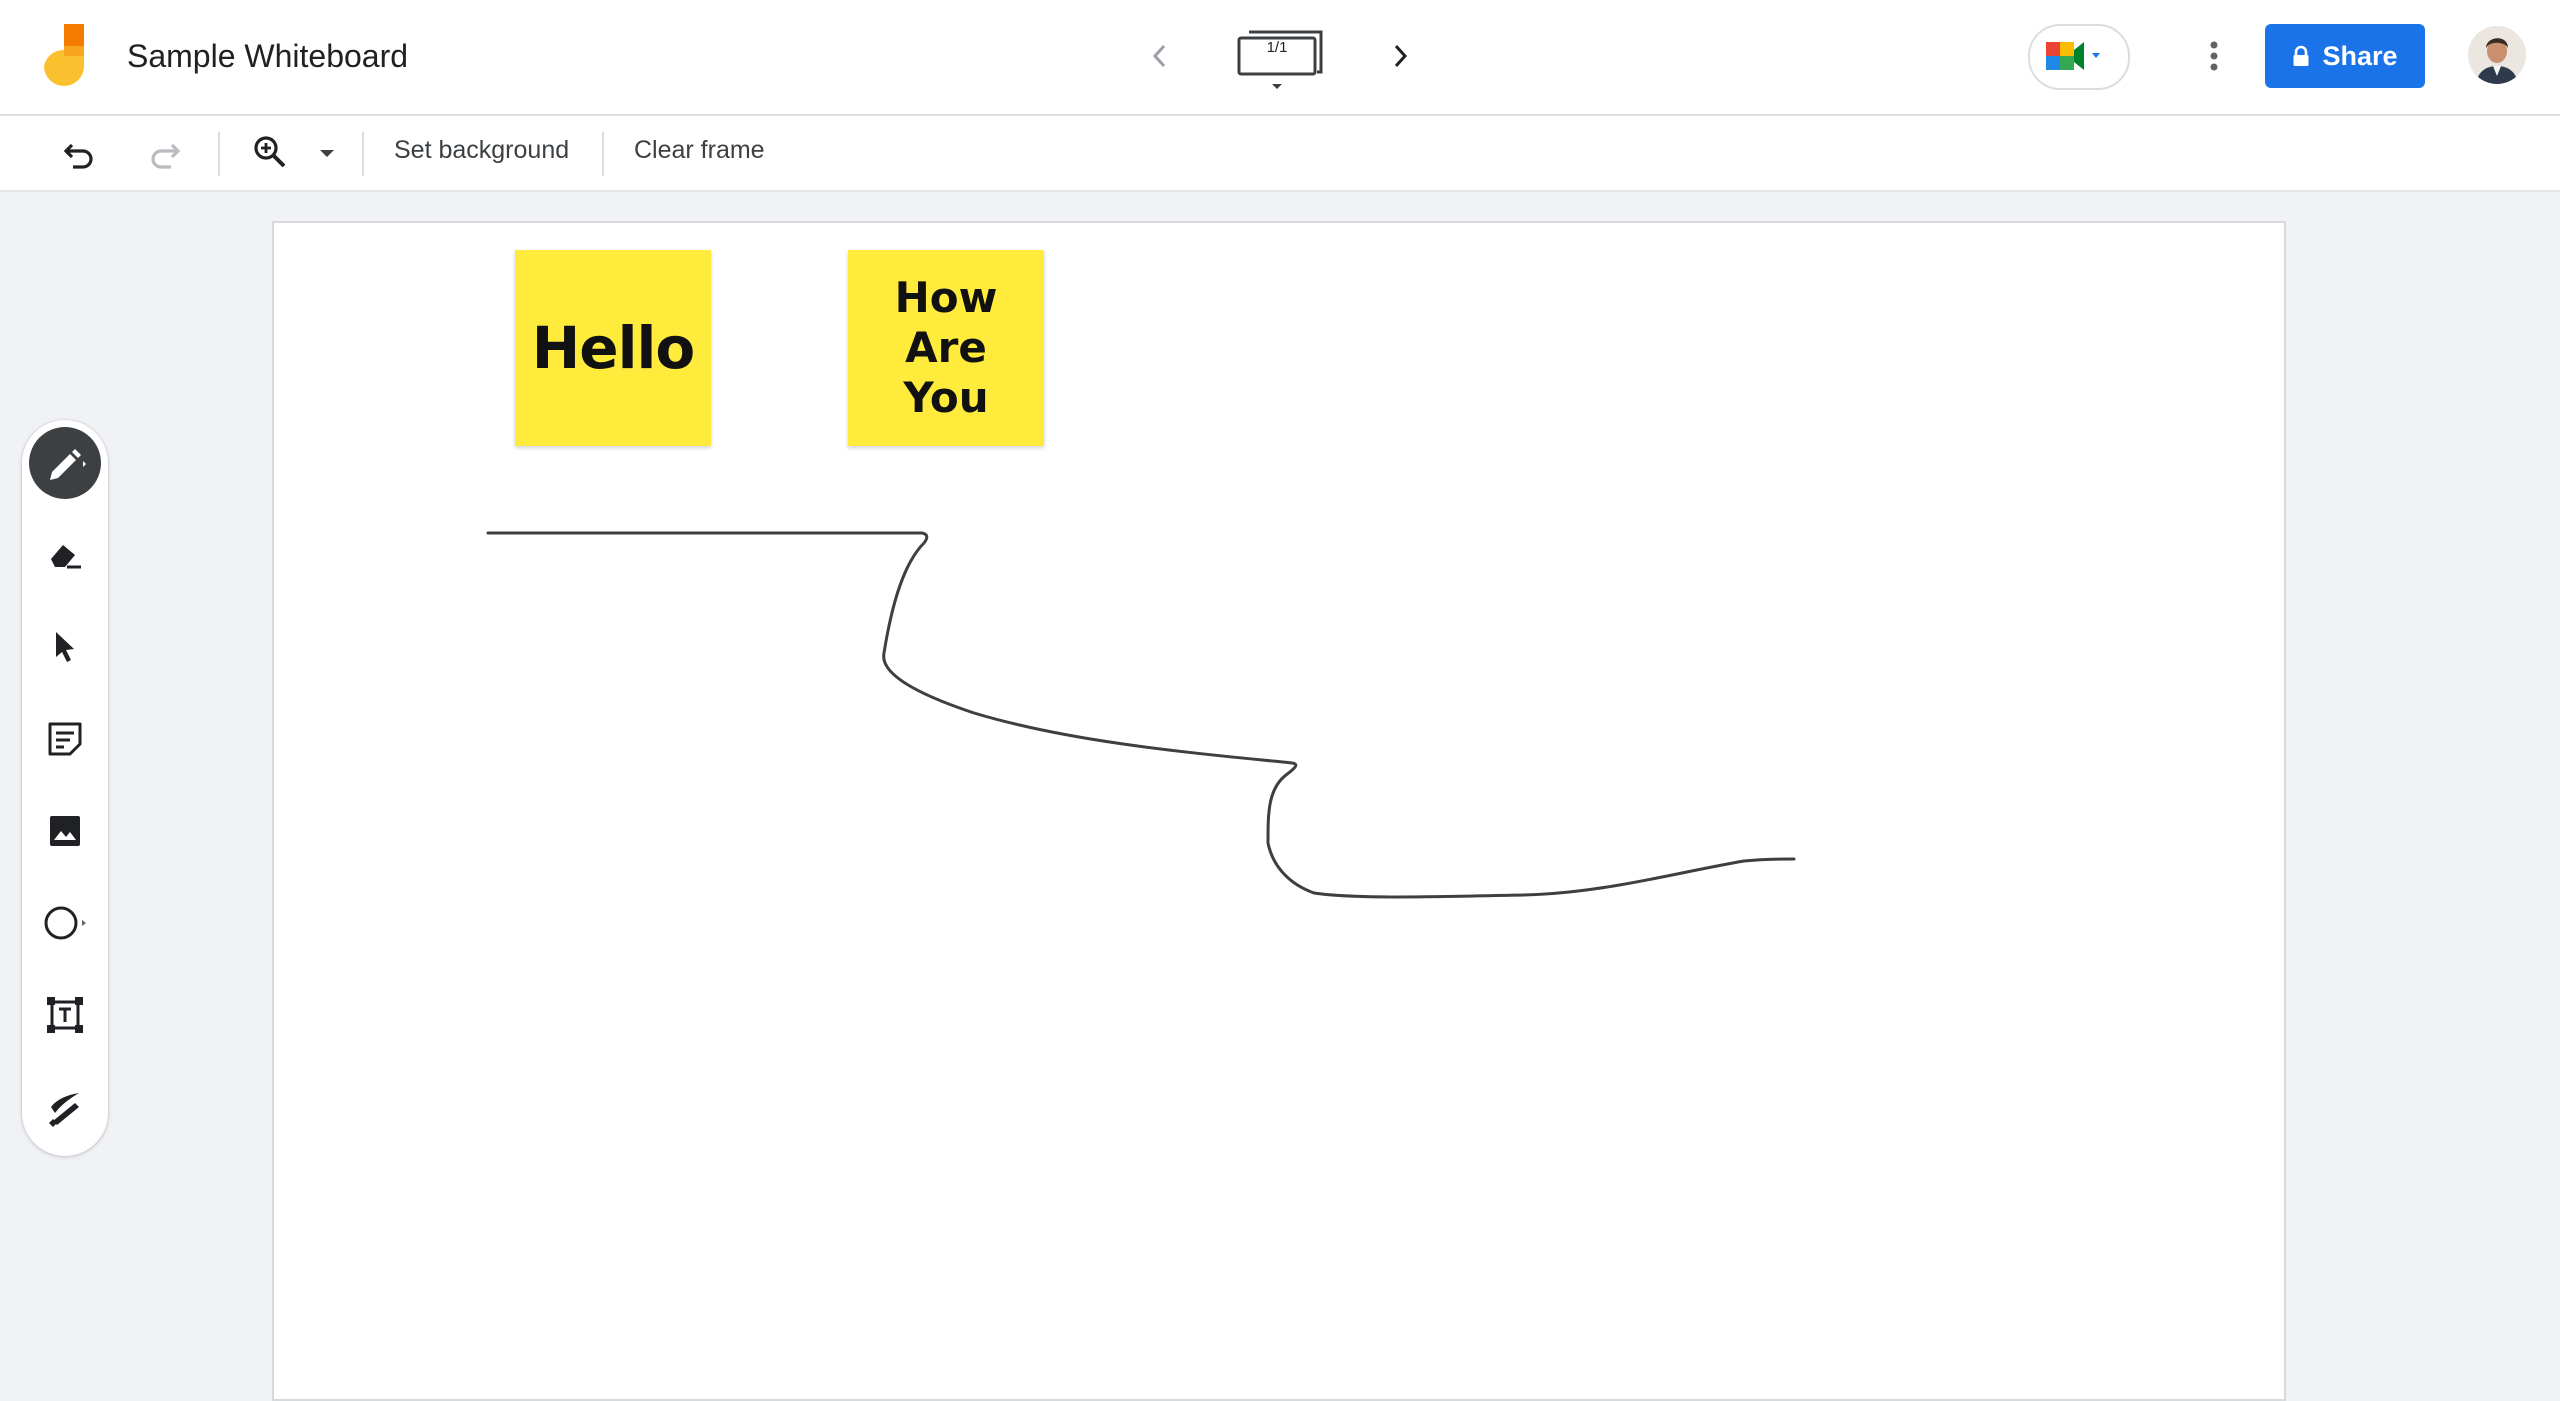 Image resolution: width=2560 pixels, height=1401 pixels. Describe the element at coordinates (64, 1110) in the screenshot. I see `laser-icon` at that location.